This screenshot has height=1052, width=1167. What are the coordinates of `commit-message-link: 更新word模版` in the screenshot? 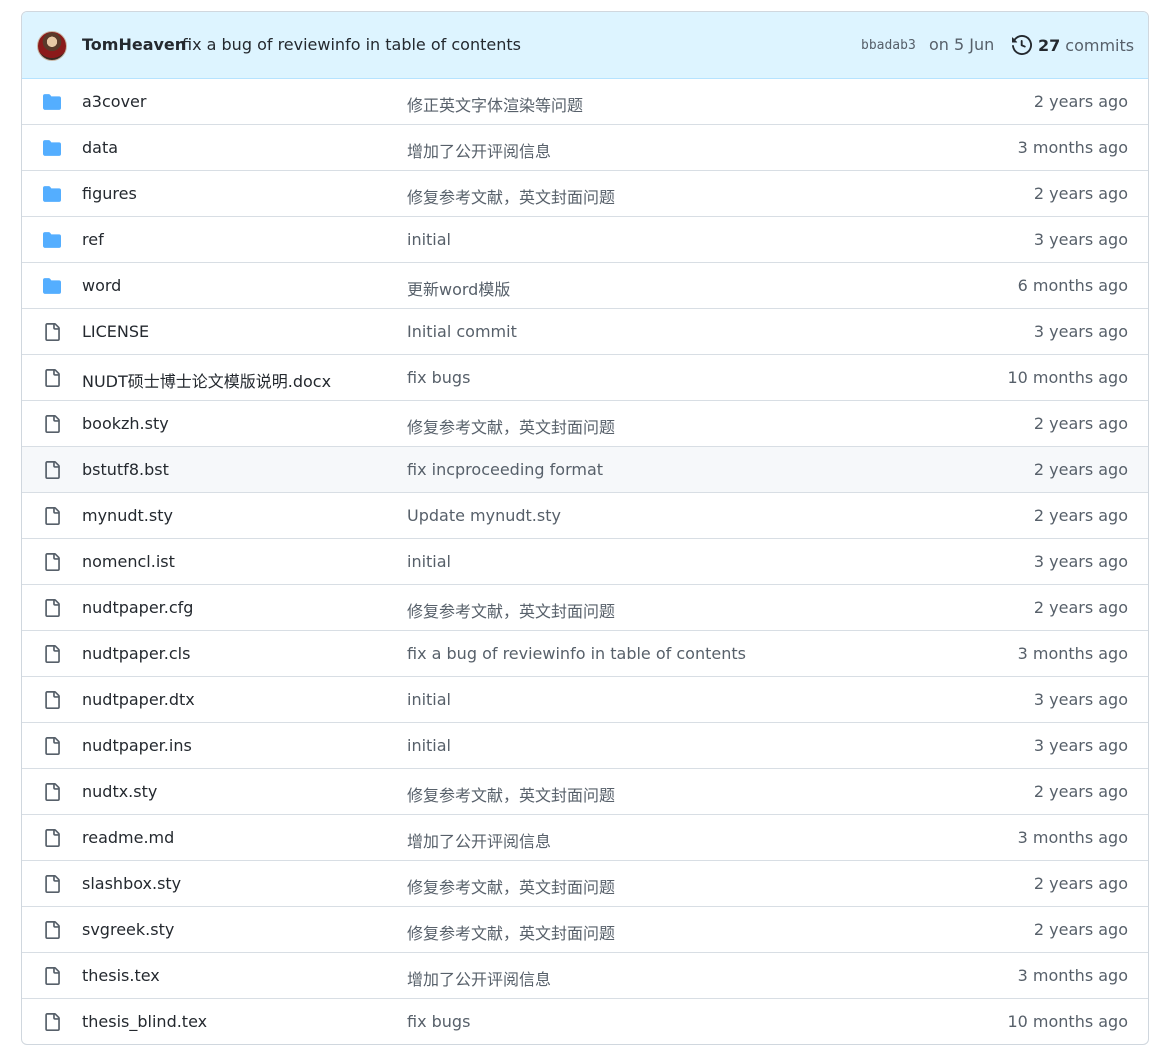 It's located at (458, 288).